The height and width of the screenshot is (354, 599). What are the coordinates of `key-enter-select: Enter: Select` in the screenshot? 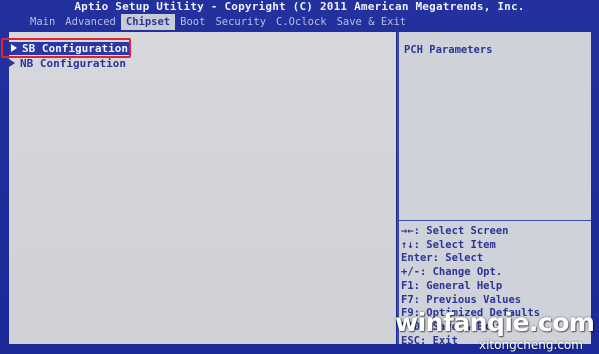 It's located at (442, 258).